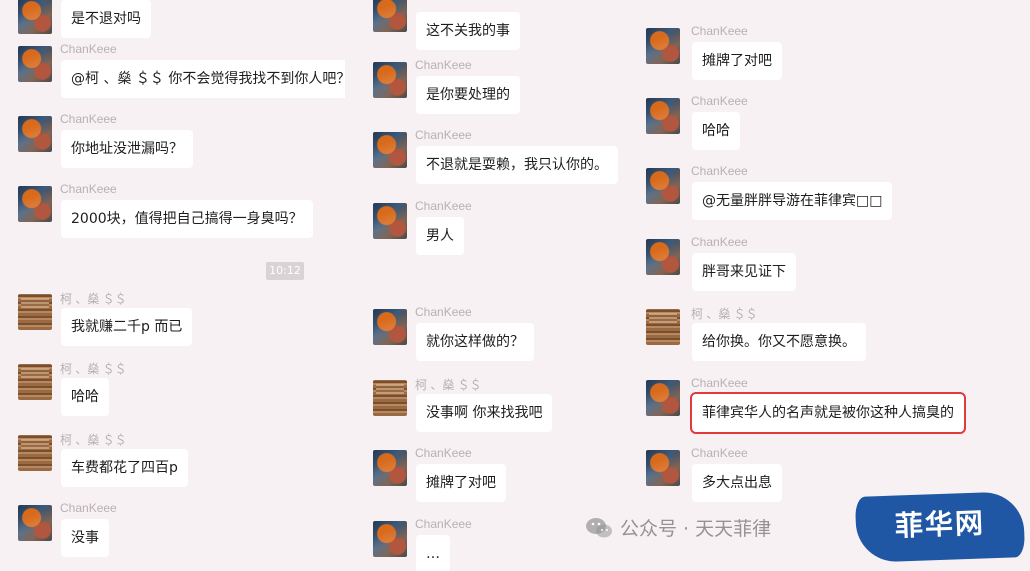  Describe the element at coordinates (792, 201) in the screenshot. I see `message-bubble: @无量胖胖导游在菲律宾□□` at that location.